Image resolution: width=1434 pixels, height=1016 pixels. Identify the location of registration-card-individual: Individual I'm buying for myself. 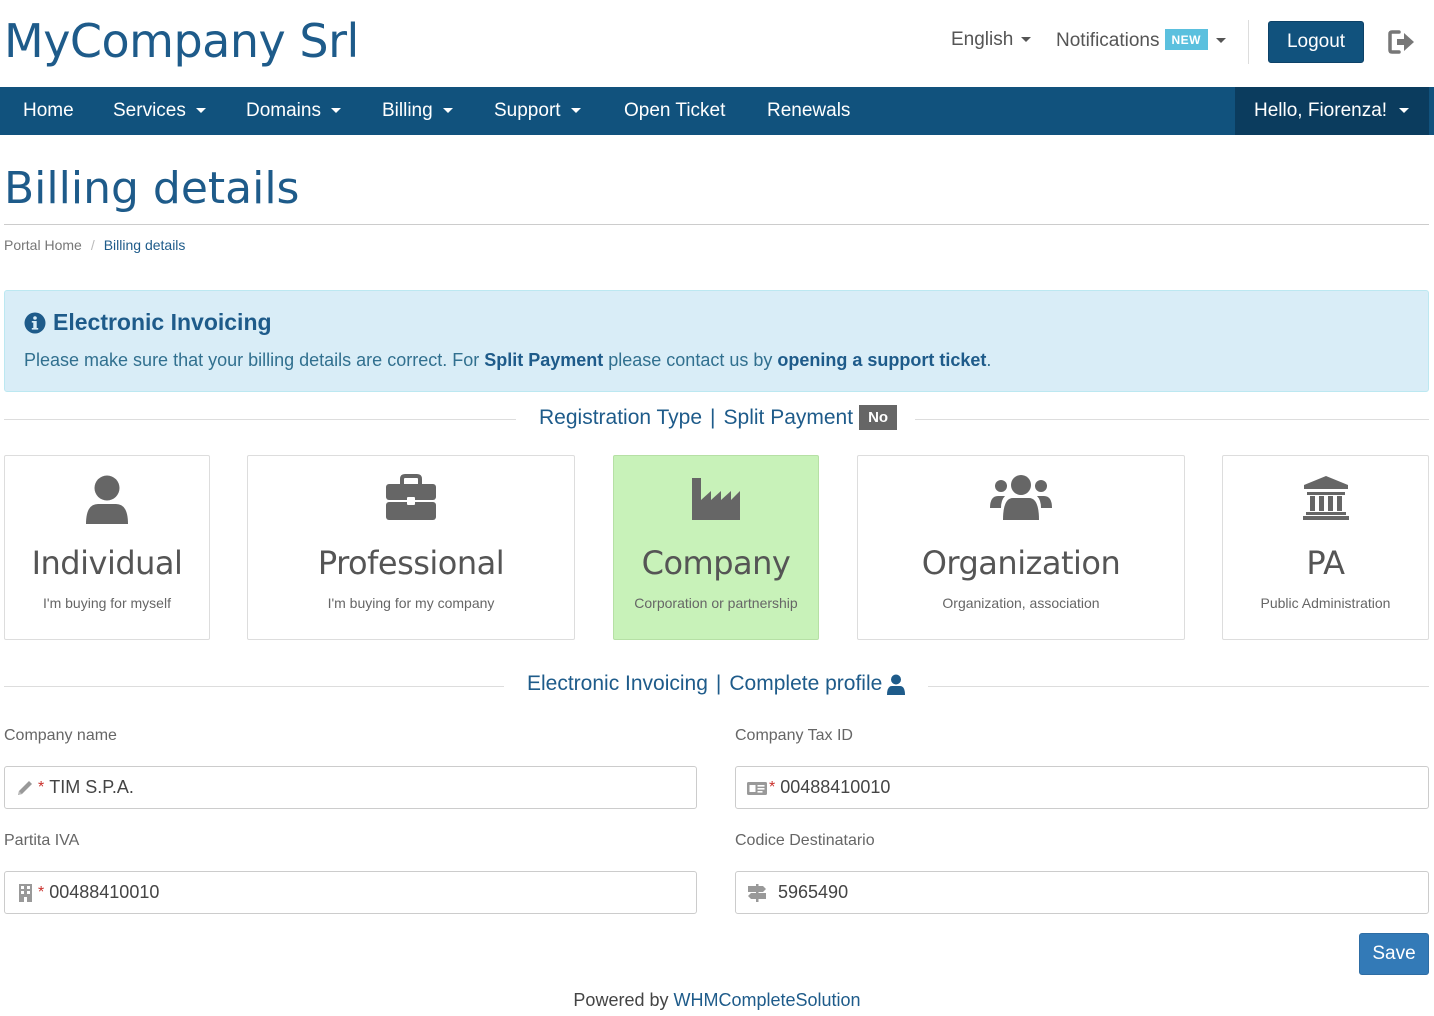
(107, 547).